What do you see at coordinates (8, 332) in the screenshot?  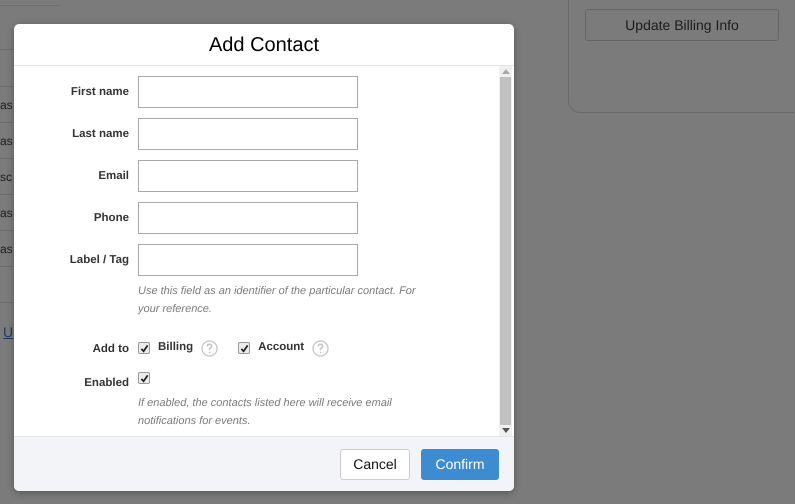 I see `link: U` at bounding box center [8, 332].